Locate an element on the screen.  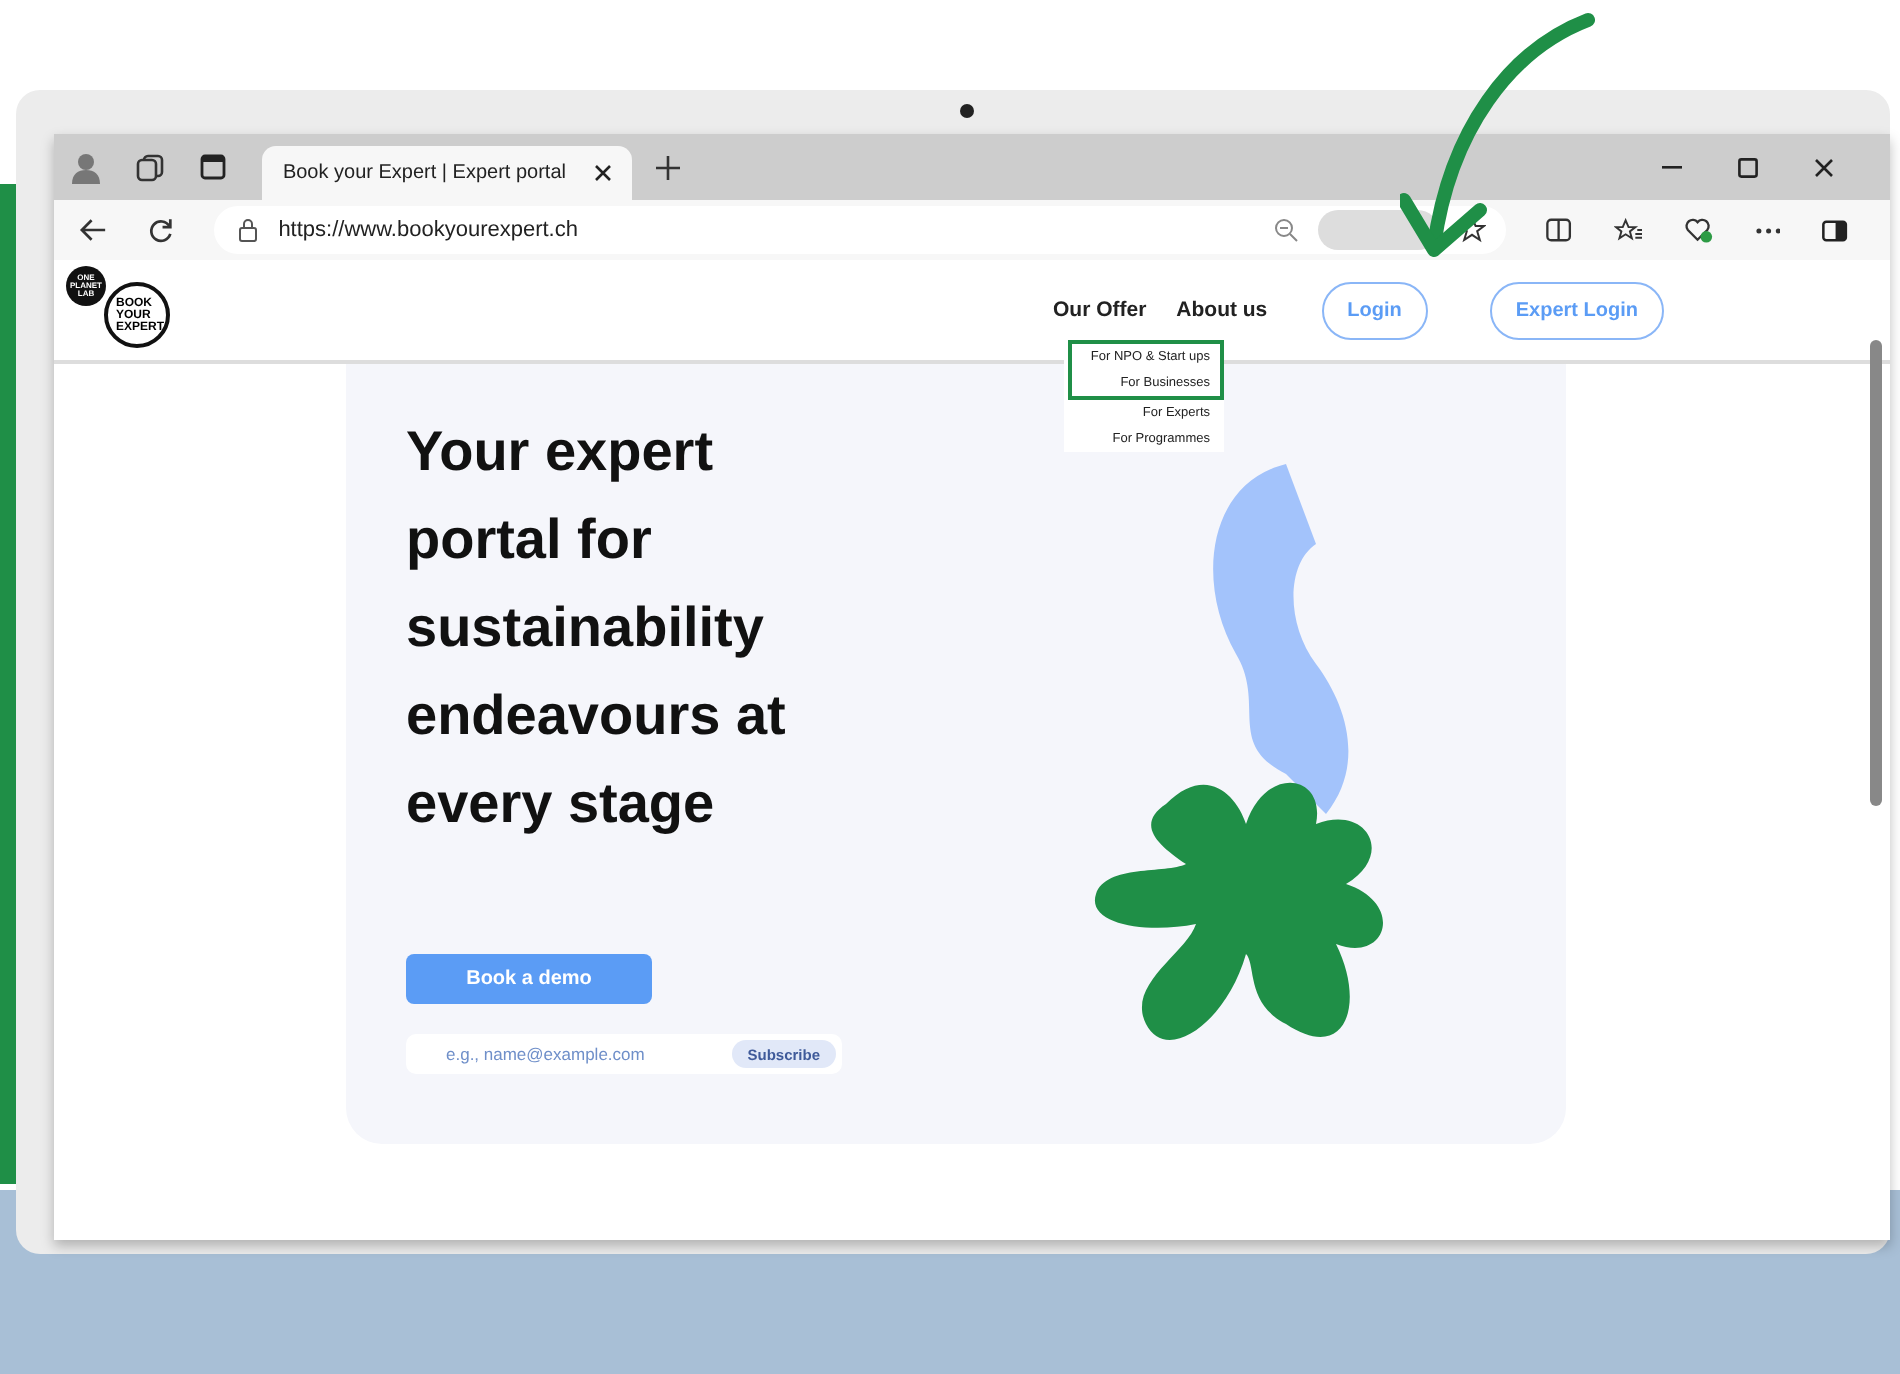
minimize-icon is located at coordinates (1672, 167).